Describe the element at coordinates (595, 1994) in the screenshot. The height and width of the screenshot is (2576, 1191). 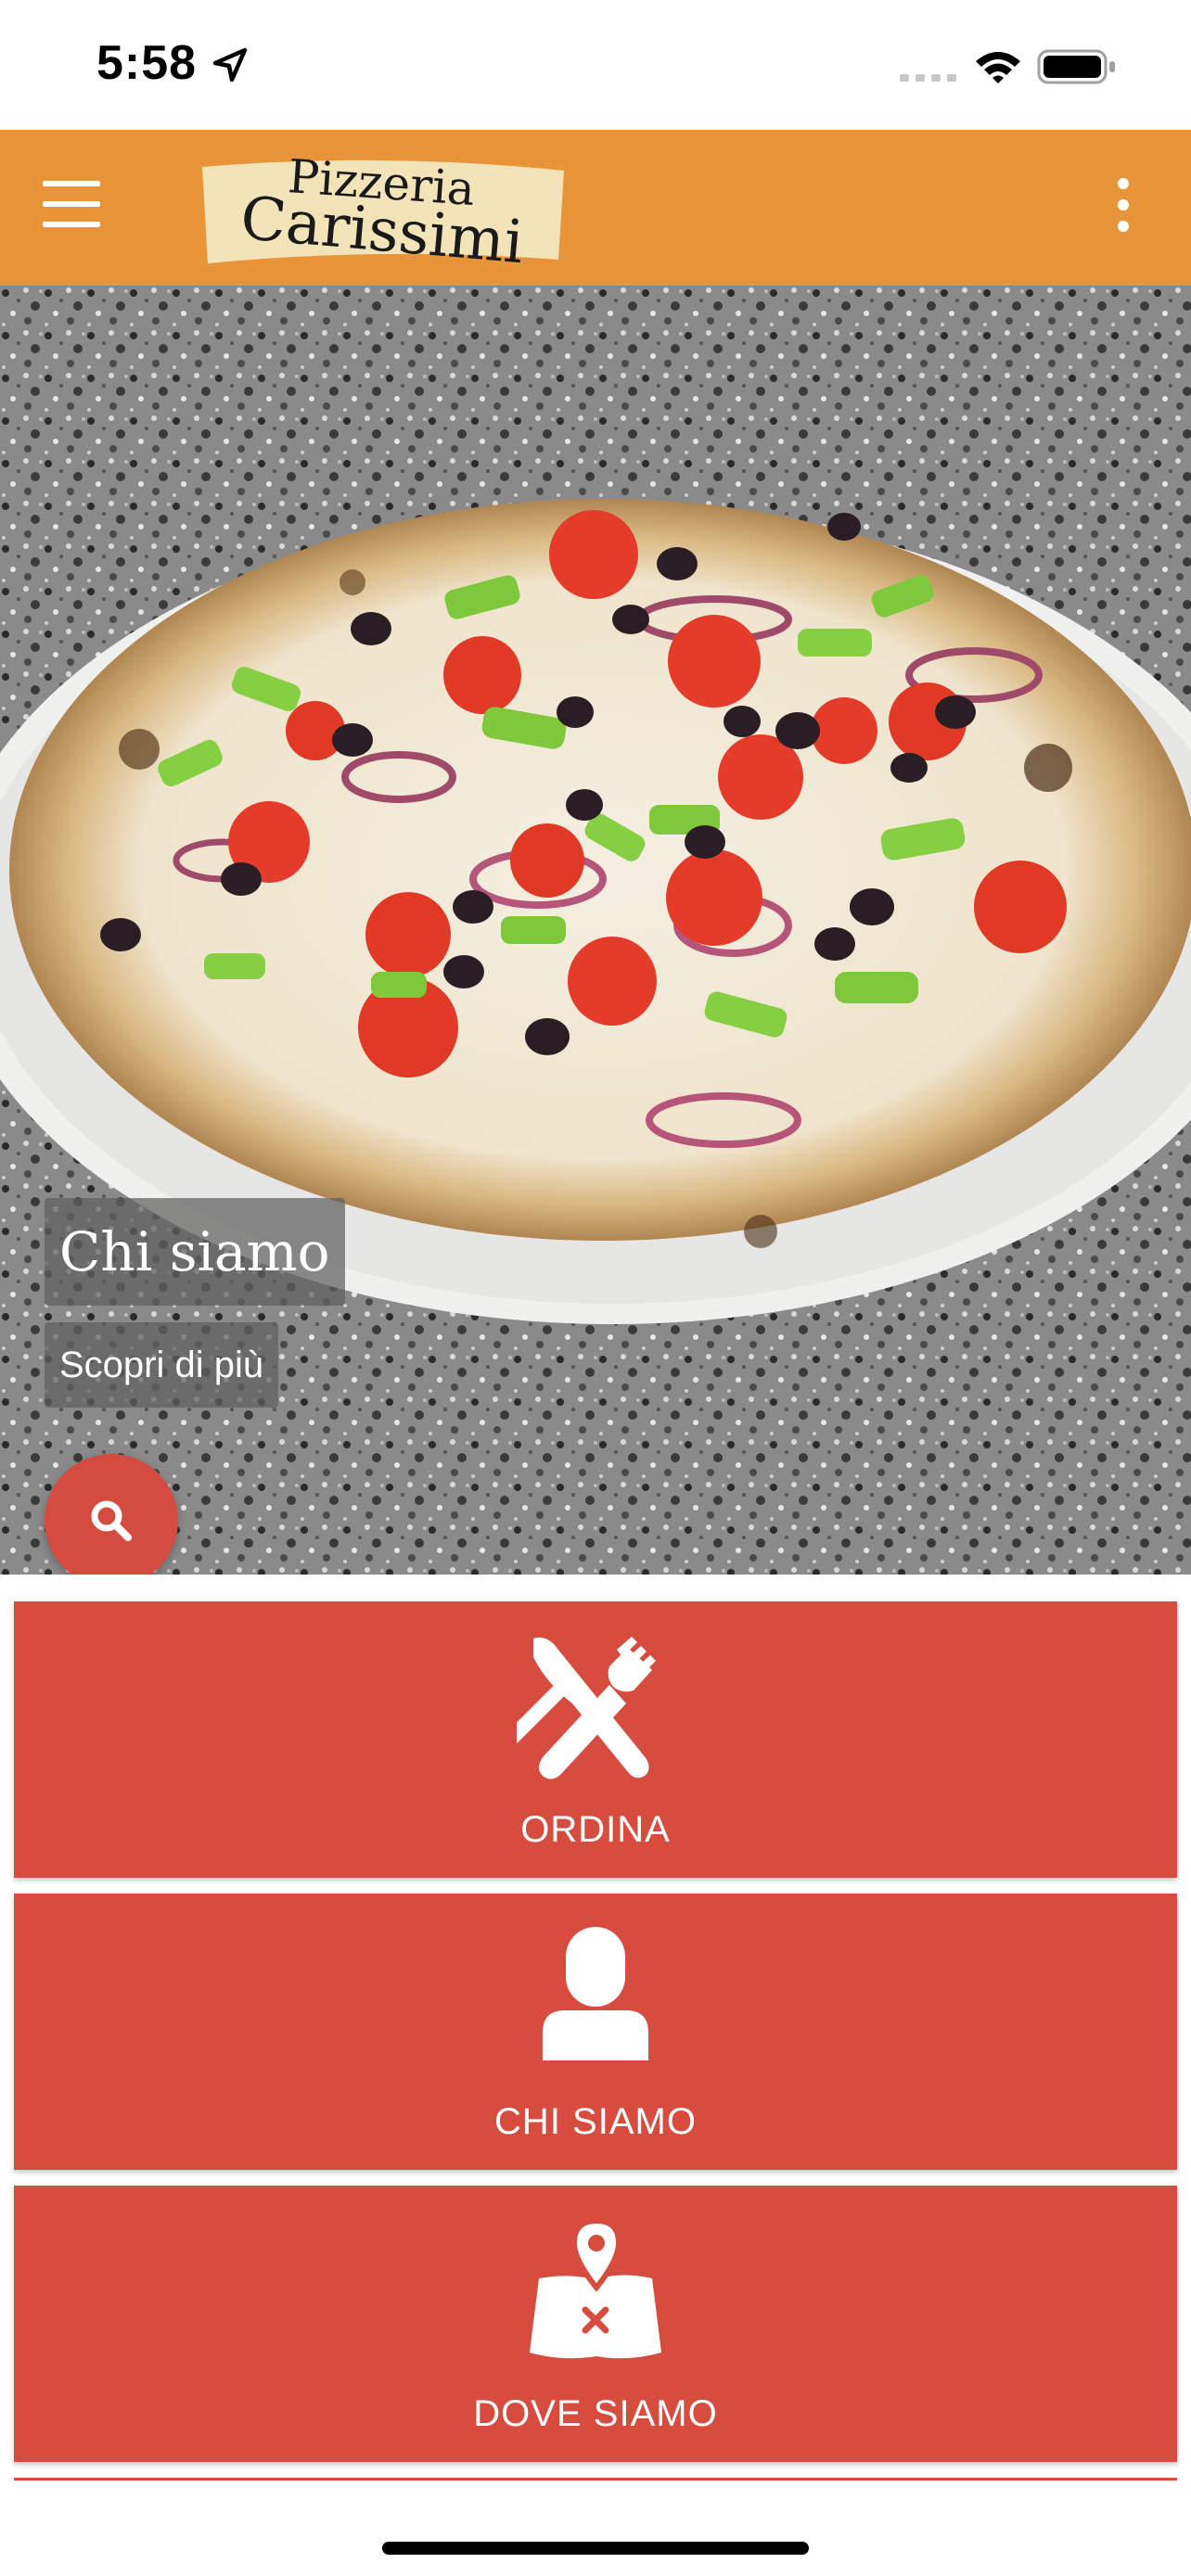
I see `person-icon` at that location.